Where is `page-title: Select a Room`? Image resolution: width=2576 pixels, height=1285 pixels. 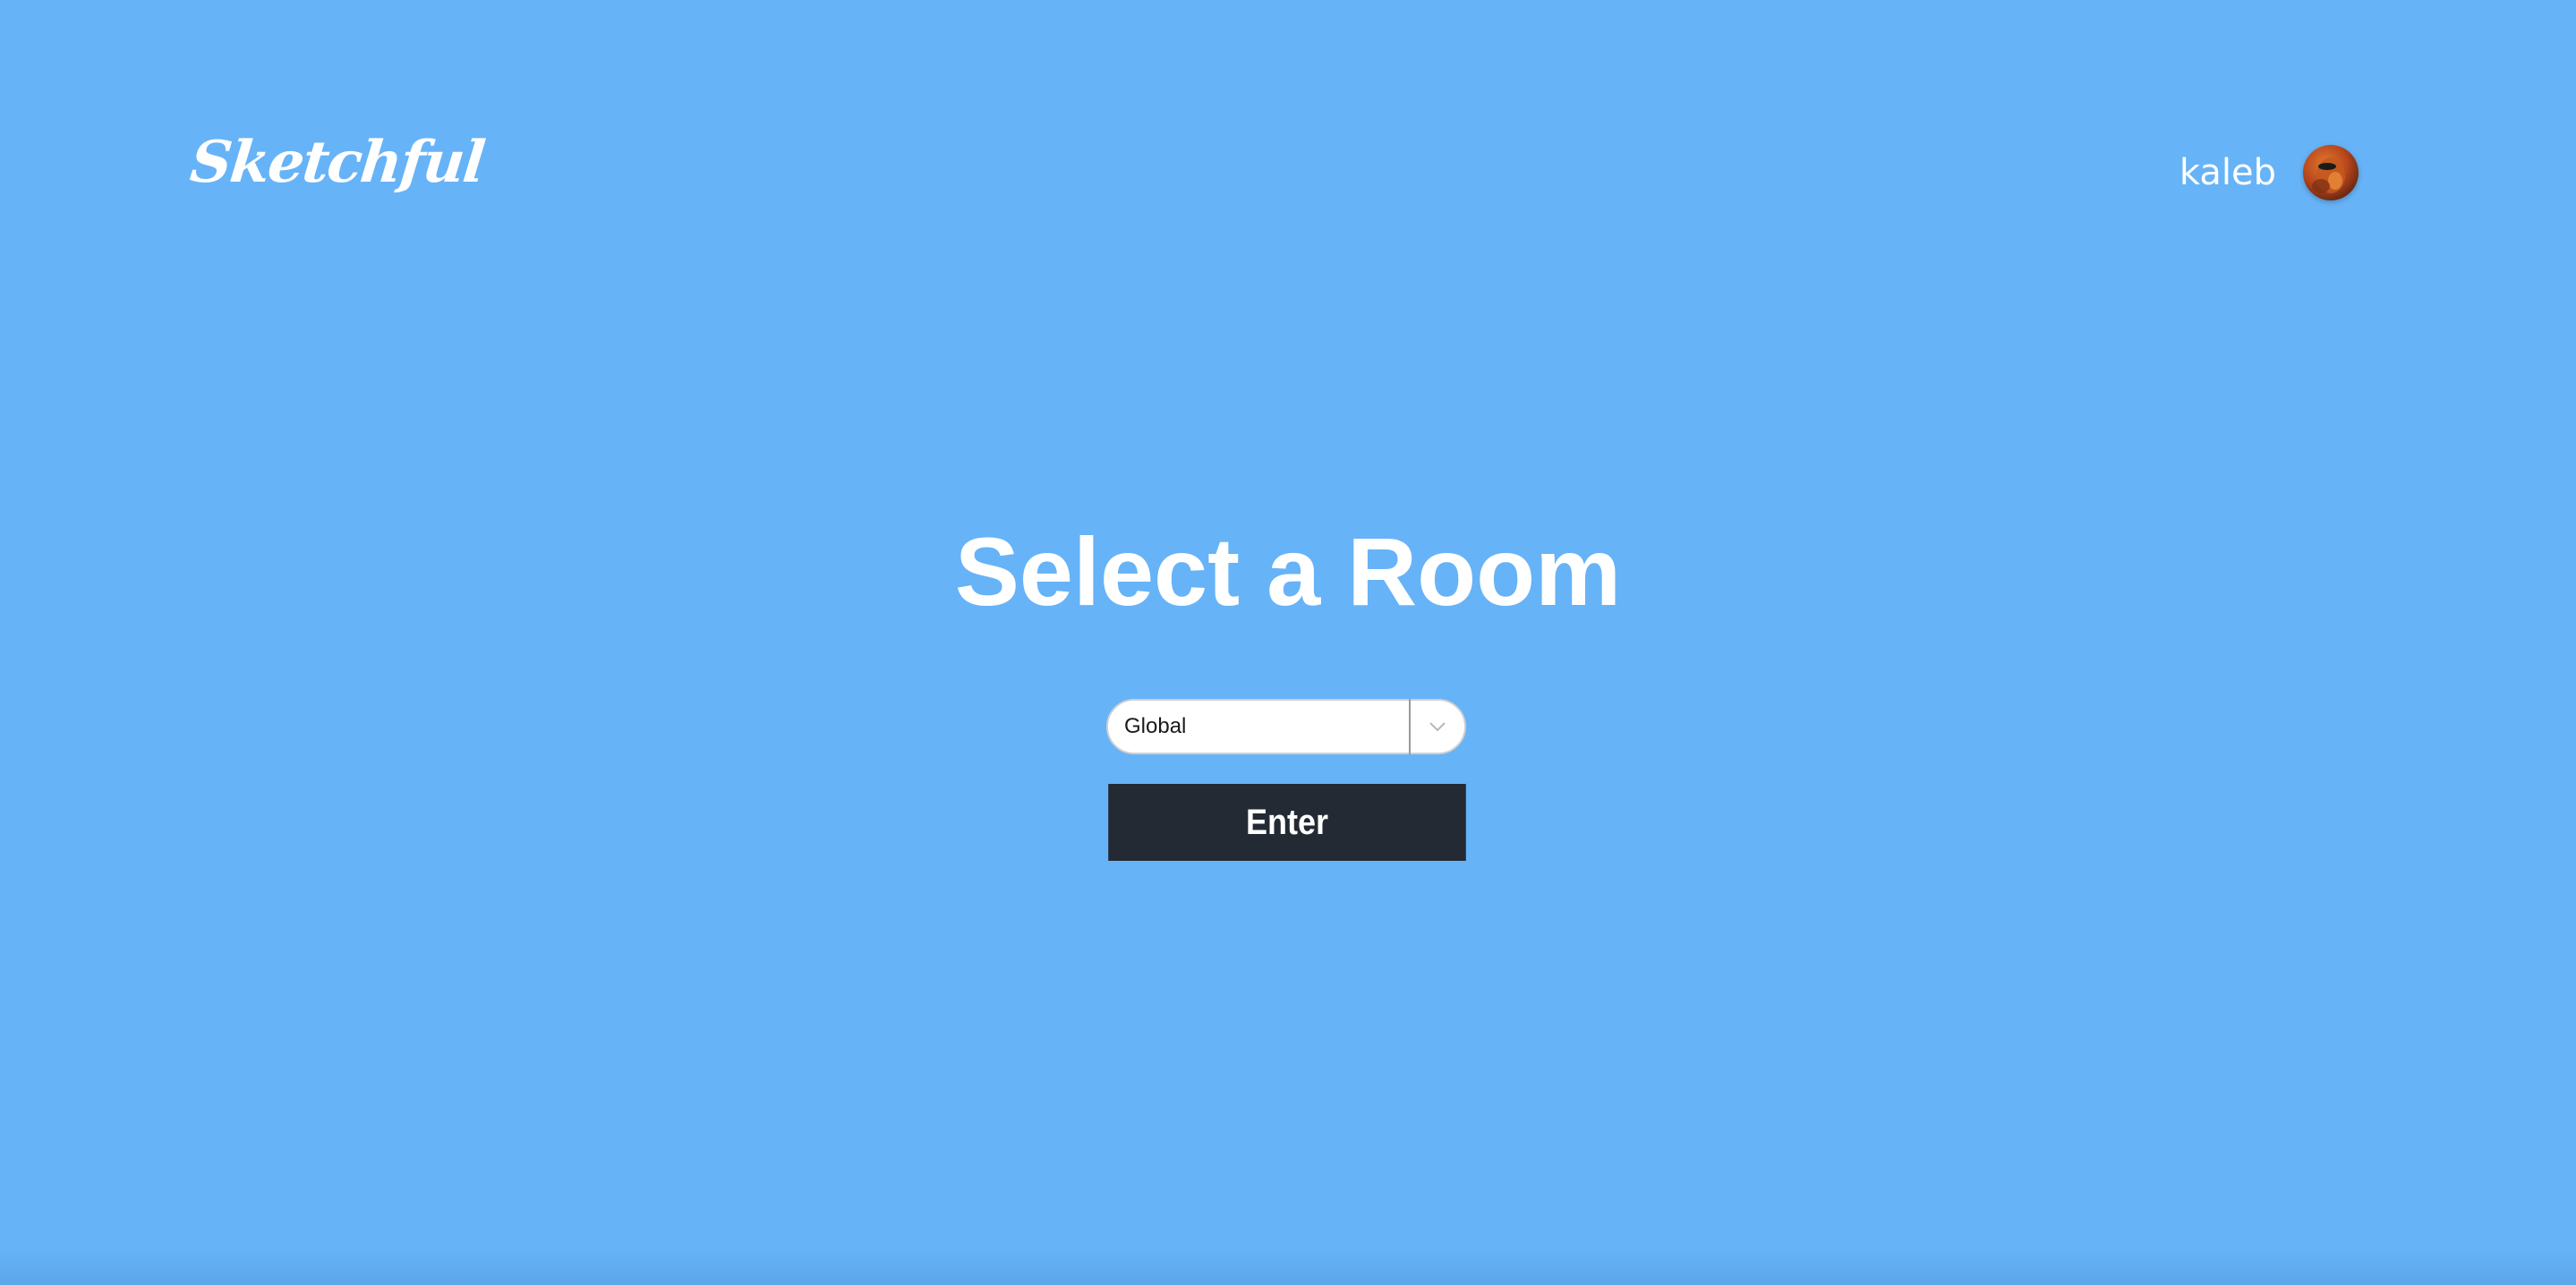 page-title: Select a Room is located at coordinates (1288, 571).